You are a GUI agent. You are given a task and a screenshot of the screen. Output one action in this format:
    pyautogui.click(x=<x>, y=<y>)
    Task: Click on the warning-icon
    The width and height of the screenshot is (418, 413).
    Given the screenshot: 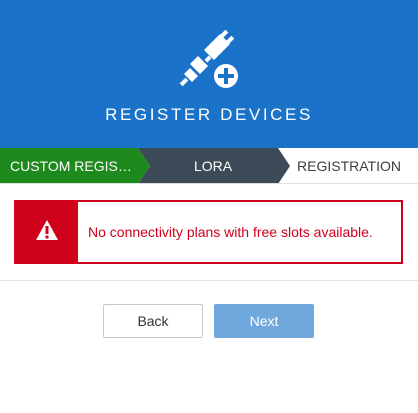 What is the action you would take?
    pyautogui.click(x=47, y=230)
    